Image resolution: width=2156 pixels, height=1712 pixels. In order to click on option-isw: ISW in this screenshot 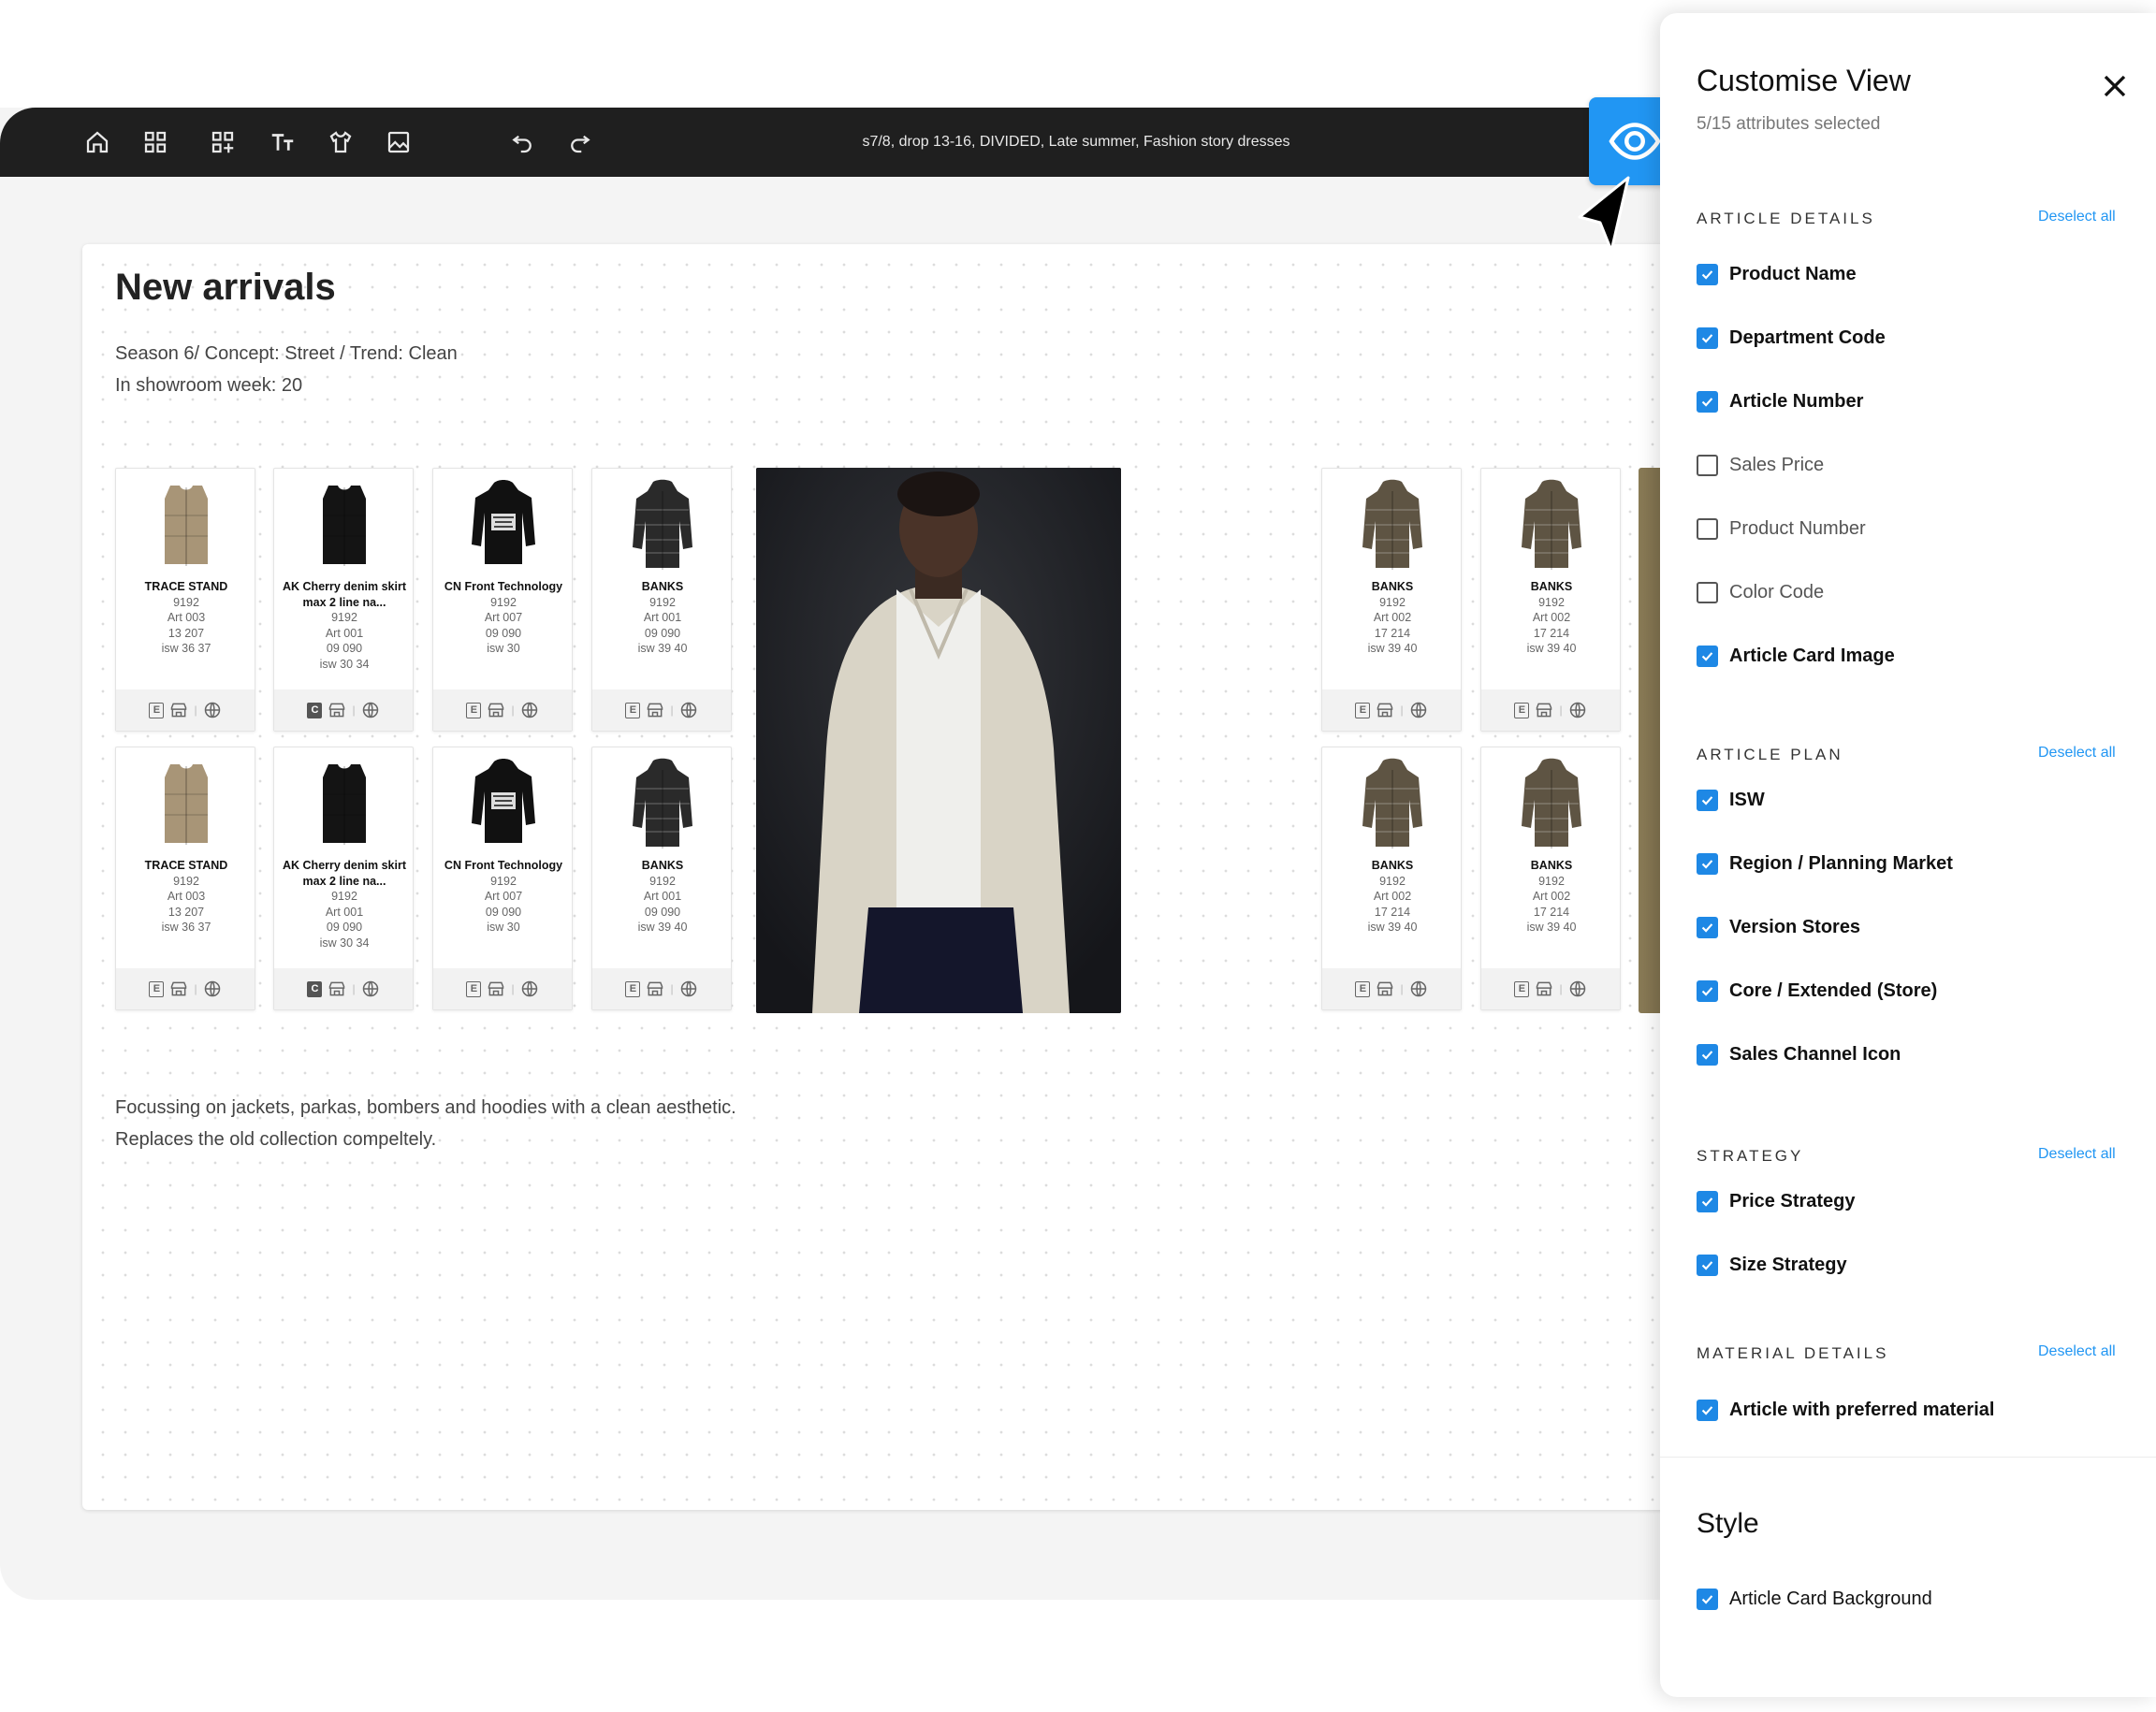, I will do `click(1731, 800)`.